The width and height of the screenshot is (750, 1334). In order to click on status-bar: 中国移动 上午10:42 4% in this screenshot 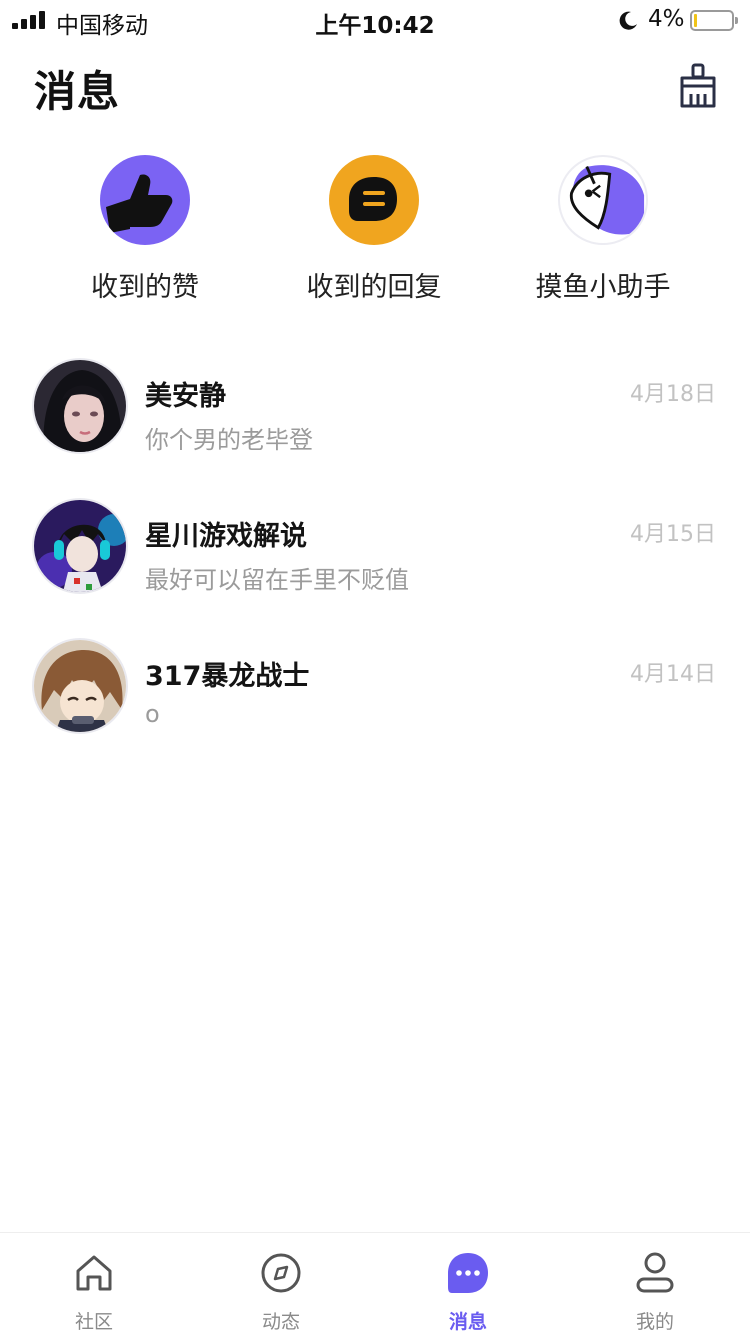, I will do `click(375, 20)`.